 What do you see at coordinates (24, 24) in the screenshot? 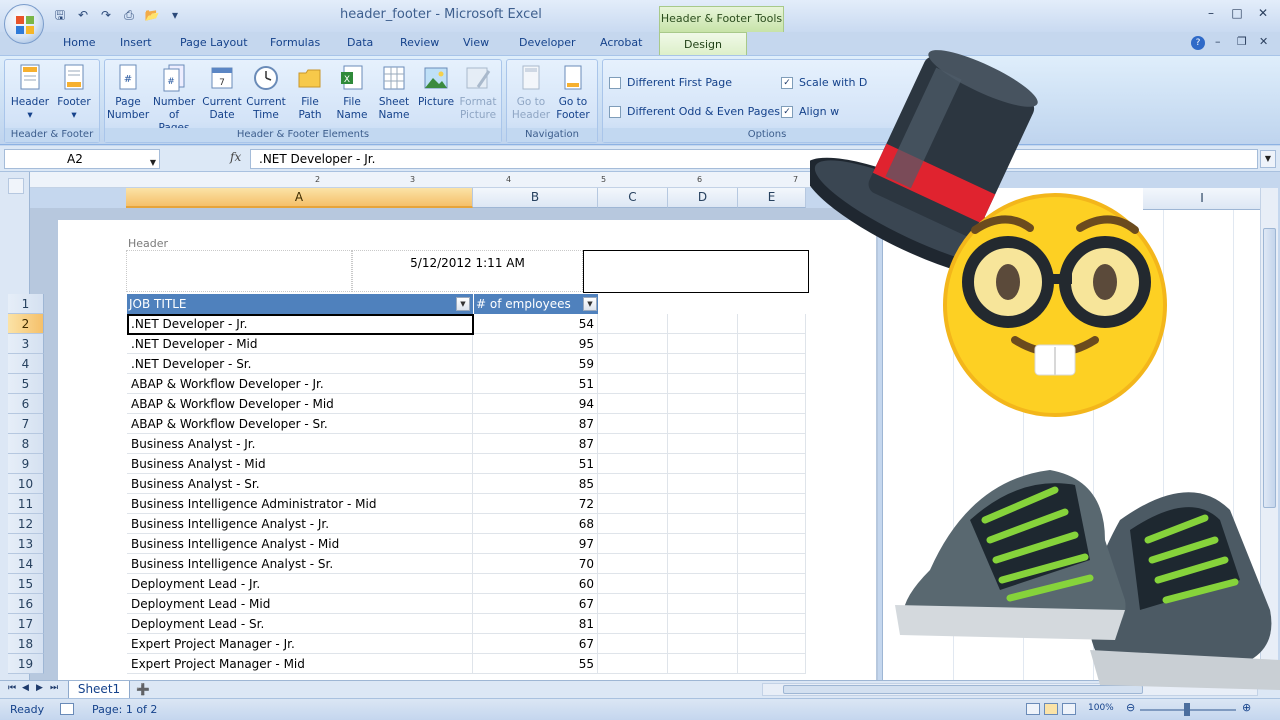
I see `office-button` at bounding box center [24, 24].